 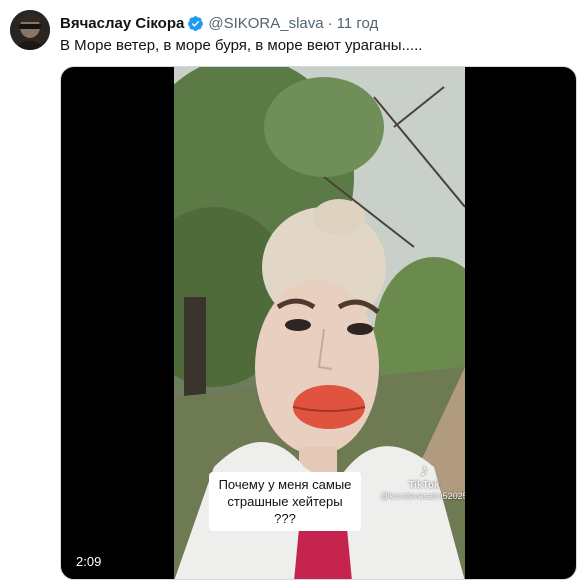 What do you see at coordinates (285, 510) in the screenshot?
I see `caption-line-2: страшные хейтеры ???` at bounding box center [285, 510].